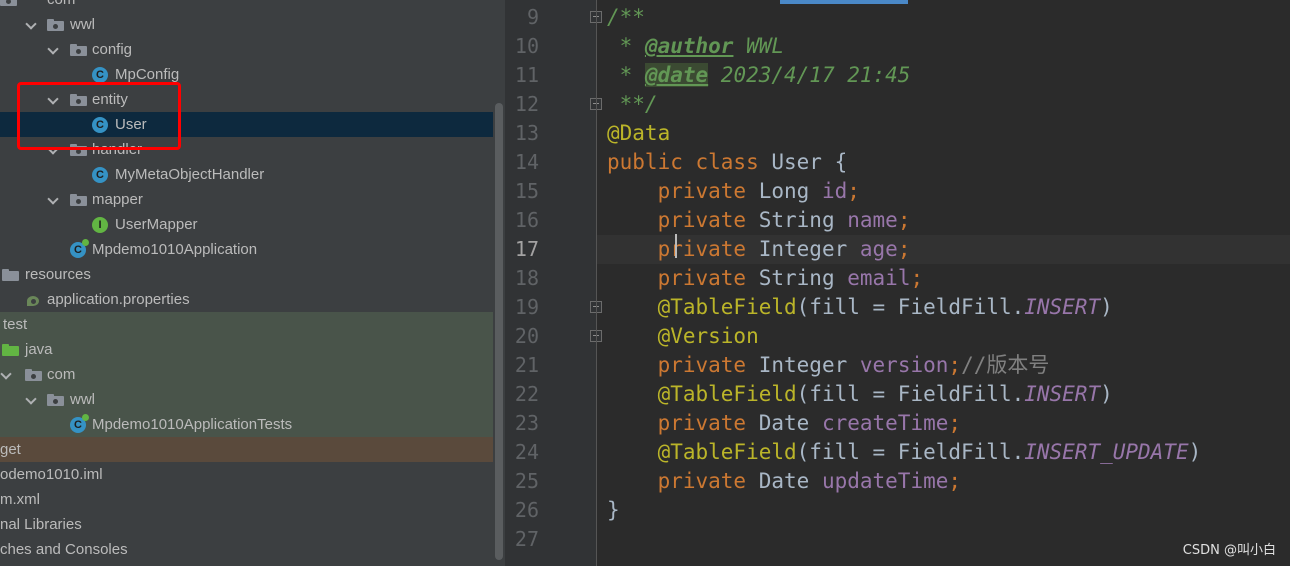 The image size is (1290, 566). I want to click on tree-item-label: UserMapper, so click(156, 224).